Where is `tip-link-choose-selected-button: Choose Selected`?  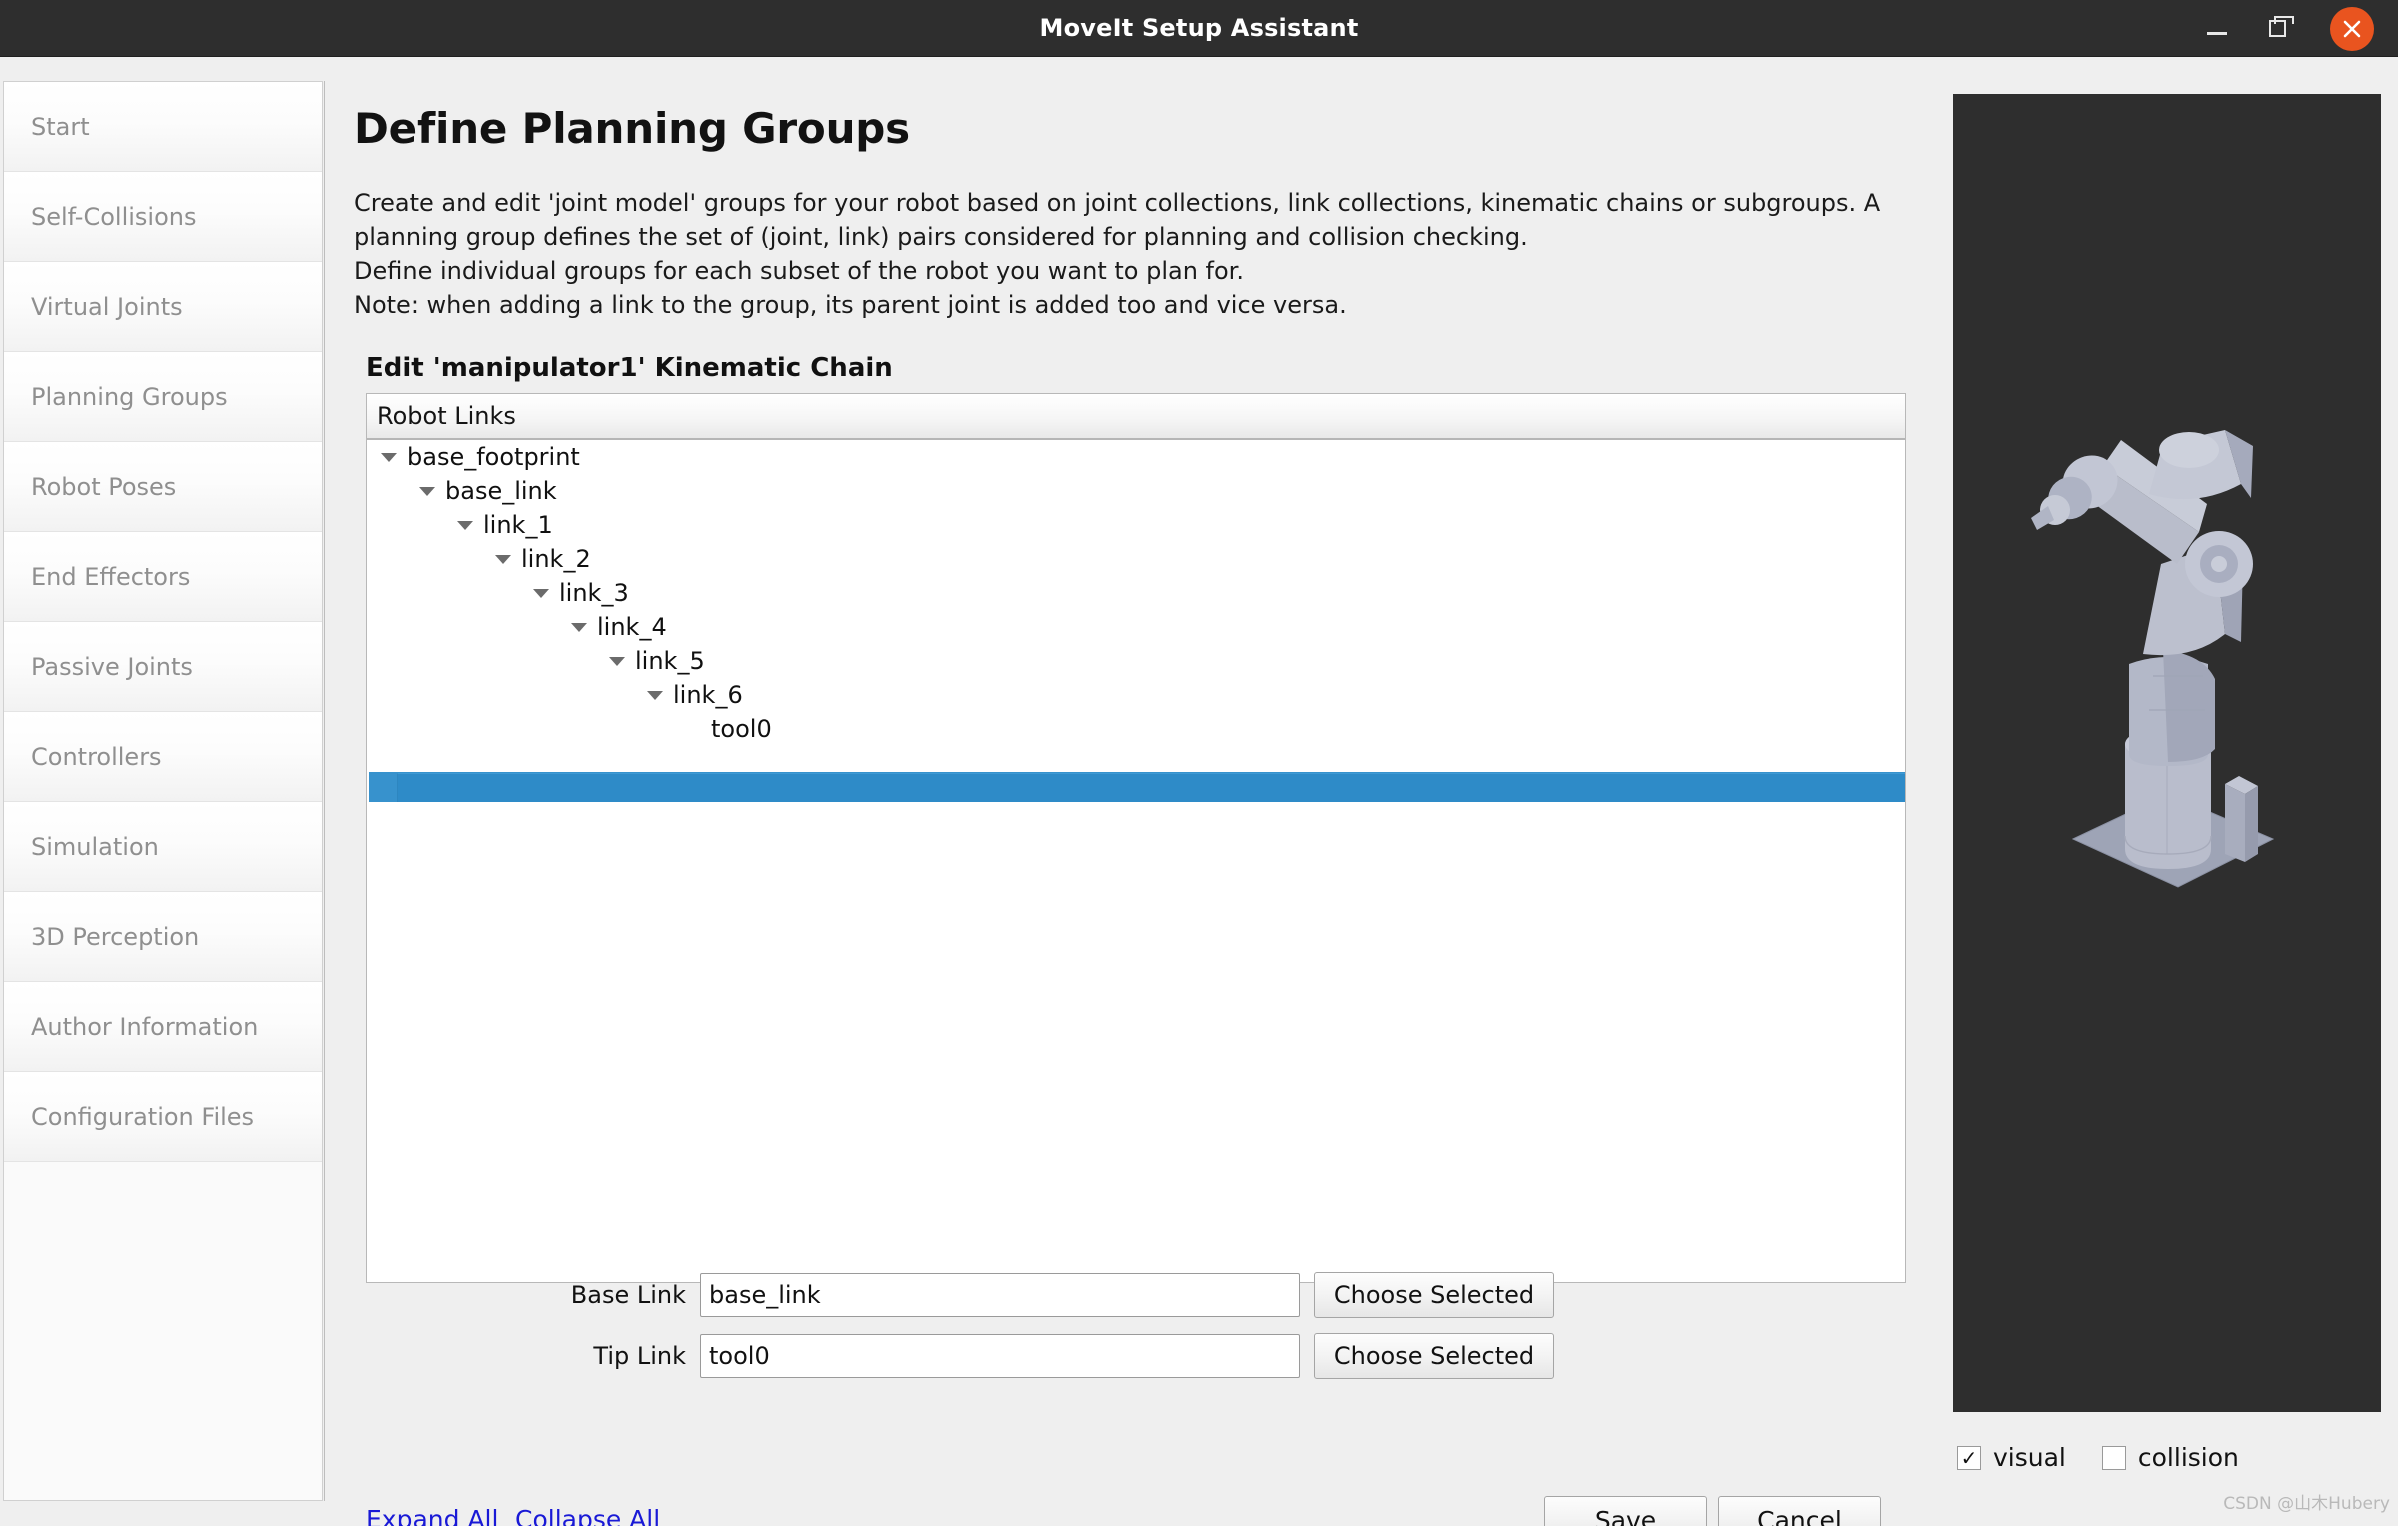 tip-link-choose-selected-button: Choose Selected is located at coordinates (1434, 1356).